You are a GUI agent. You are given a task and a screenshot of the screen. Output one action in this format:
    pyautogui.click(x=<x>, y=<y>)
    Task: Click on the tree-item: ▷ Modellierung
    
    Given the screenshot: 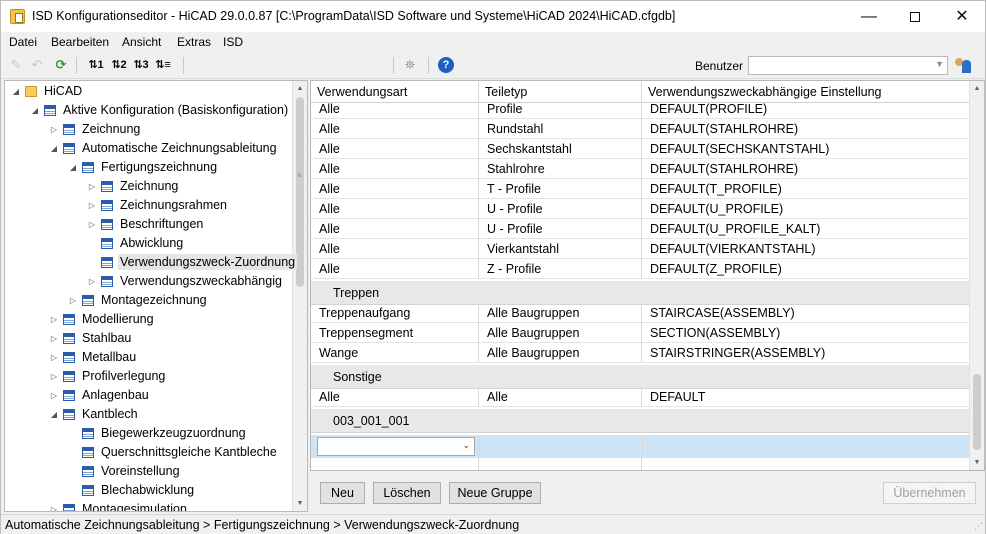 What is the action you would take?
    pyautogui.click(x=102, y=319)
    